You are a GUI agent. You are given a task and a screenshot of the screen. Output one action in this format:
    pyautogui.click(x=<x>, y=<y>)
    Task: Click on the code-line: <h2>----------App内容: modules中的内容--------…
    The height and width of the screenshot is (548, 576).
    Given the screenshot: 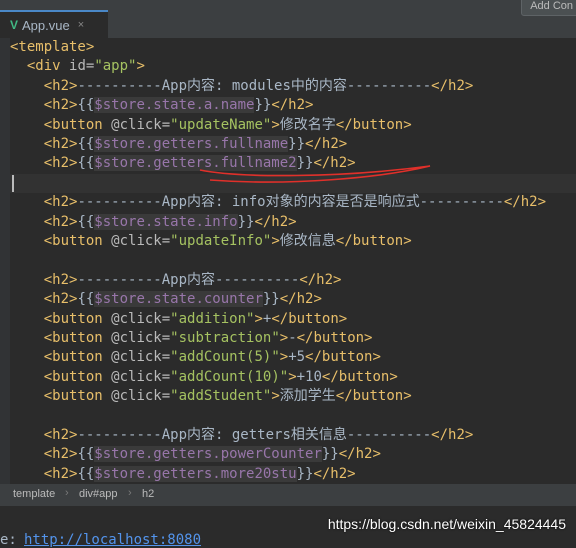 What is the action you would take?
    pyautogui.click(x=242, y=86)
    